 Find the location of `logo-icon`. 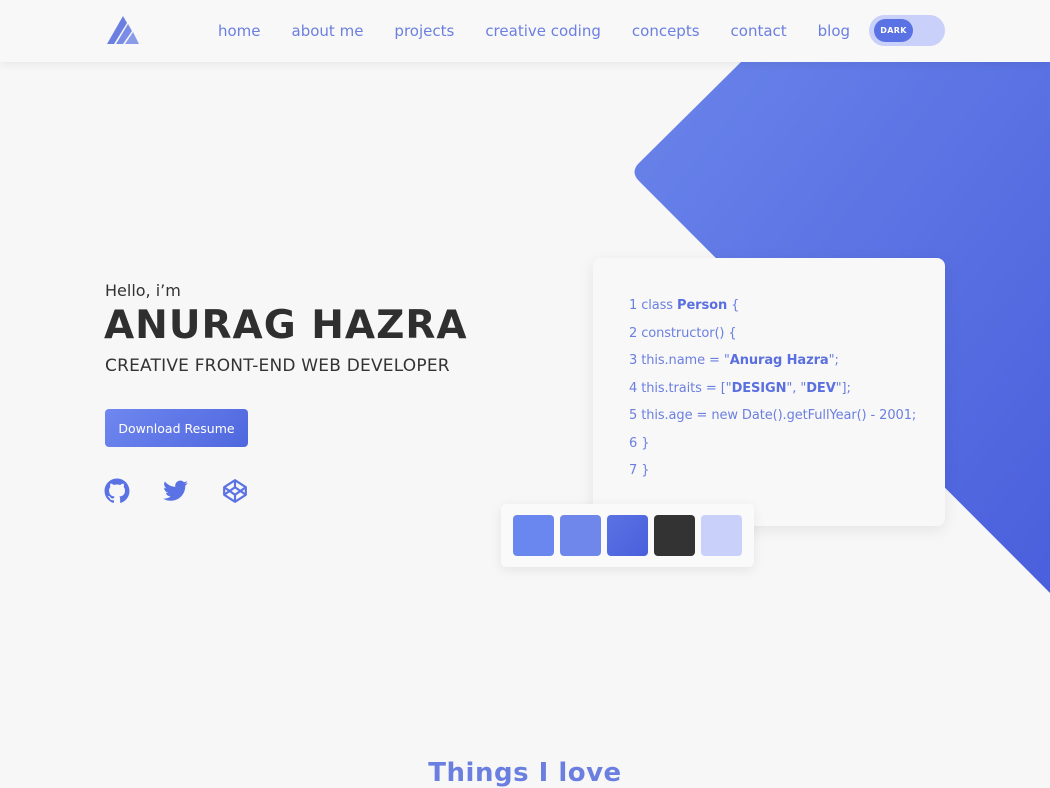

logo-icon is located at coordinates (123, 30).